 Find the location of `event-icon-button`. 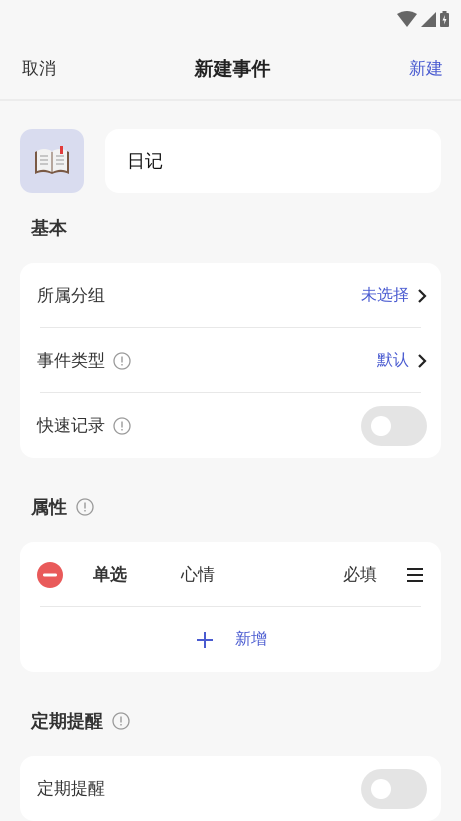

event-icon-button is located at coordinates (52, 161).